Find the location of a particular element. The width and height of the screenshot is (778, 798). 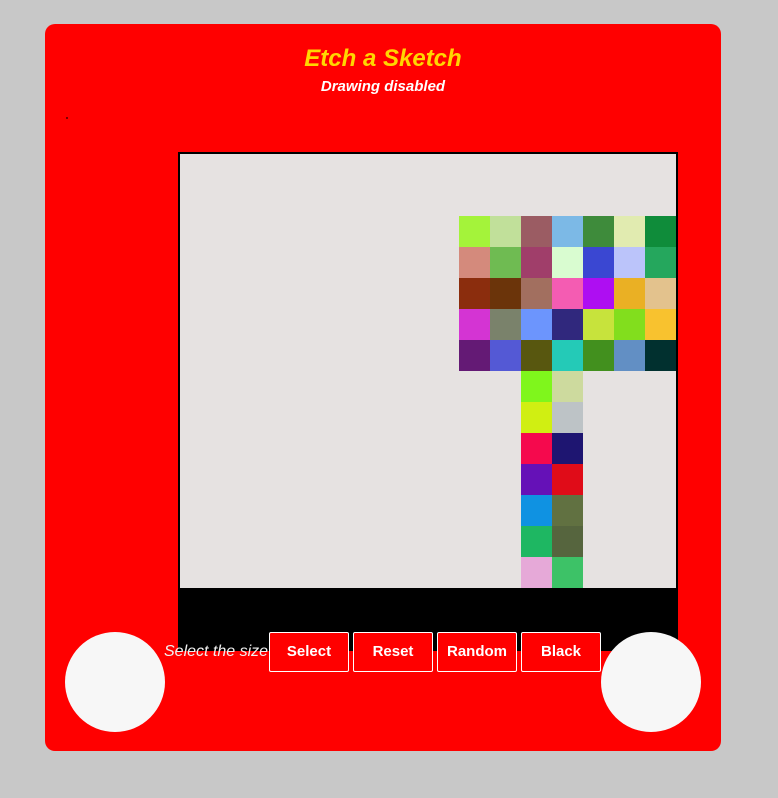

select-button: Select is located at coordinates (309, 652).